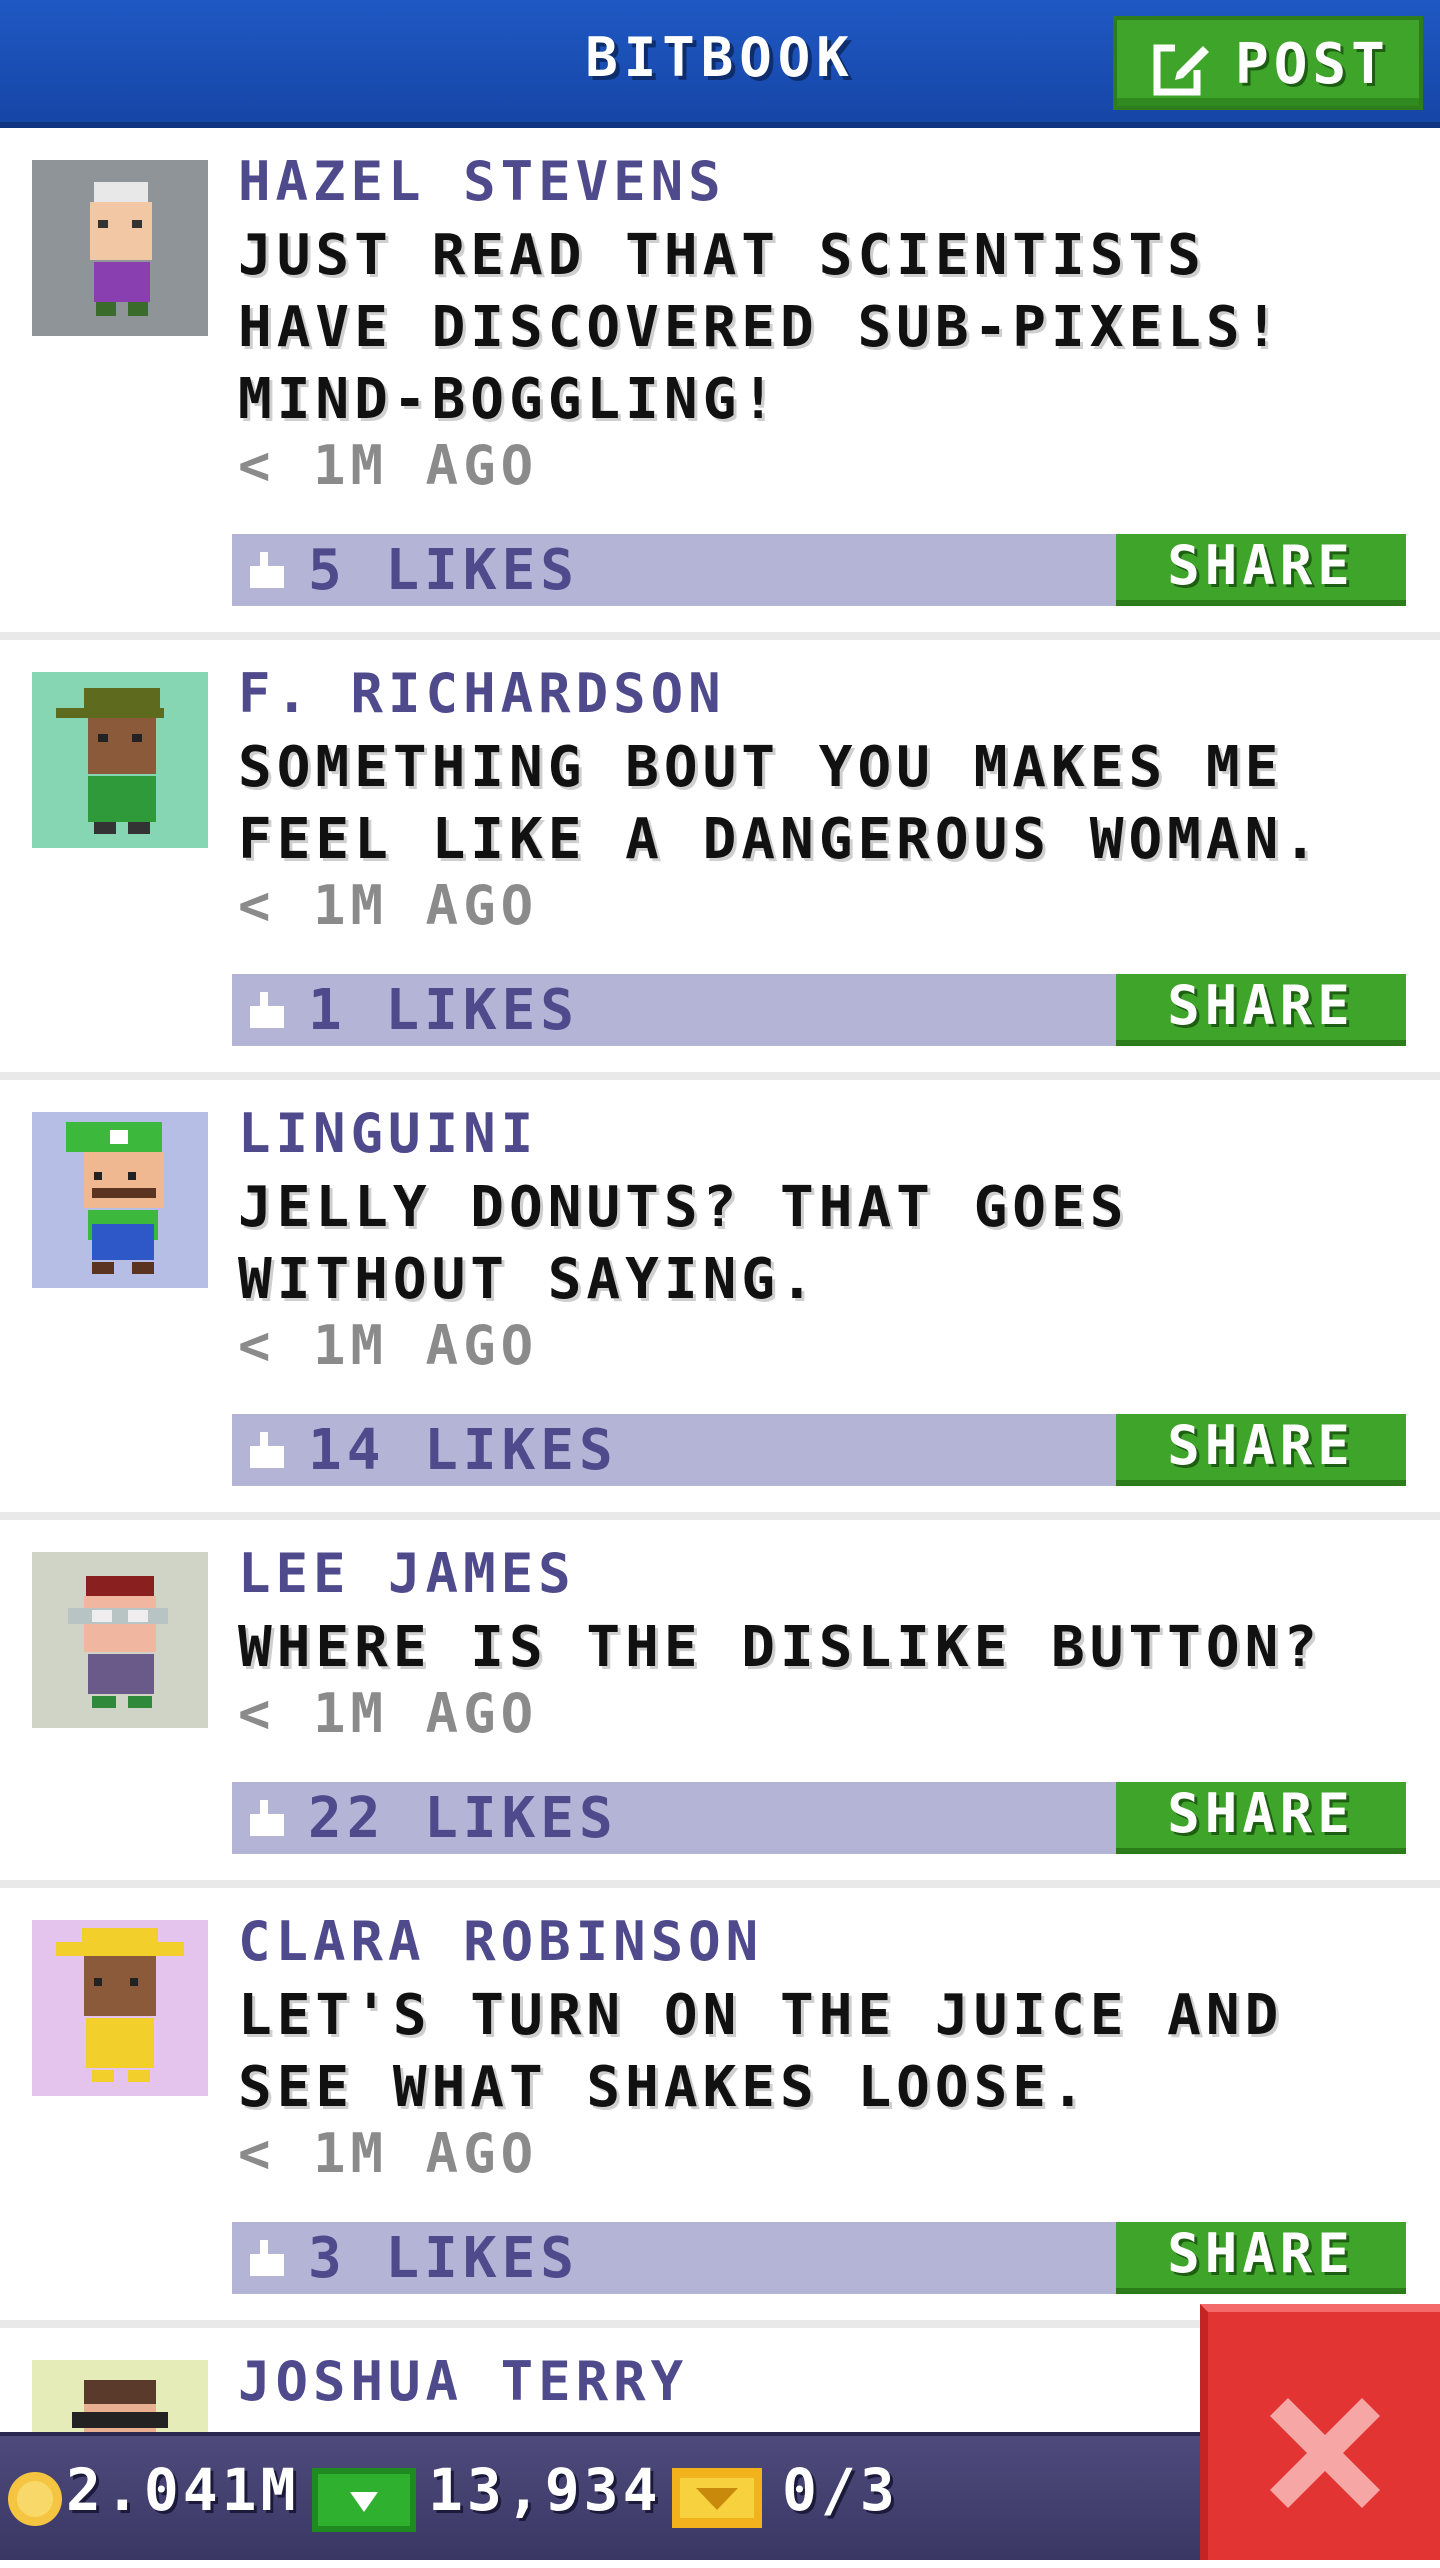 The image size is (1440, 2568). Describe the element at coordinates (364, 2500) in the screenshot. I see `bux-icon` at that location.